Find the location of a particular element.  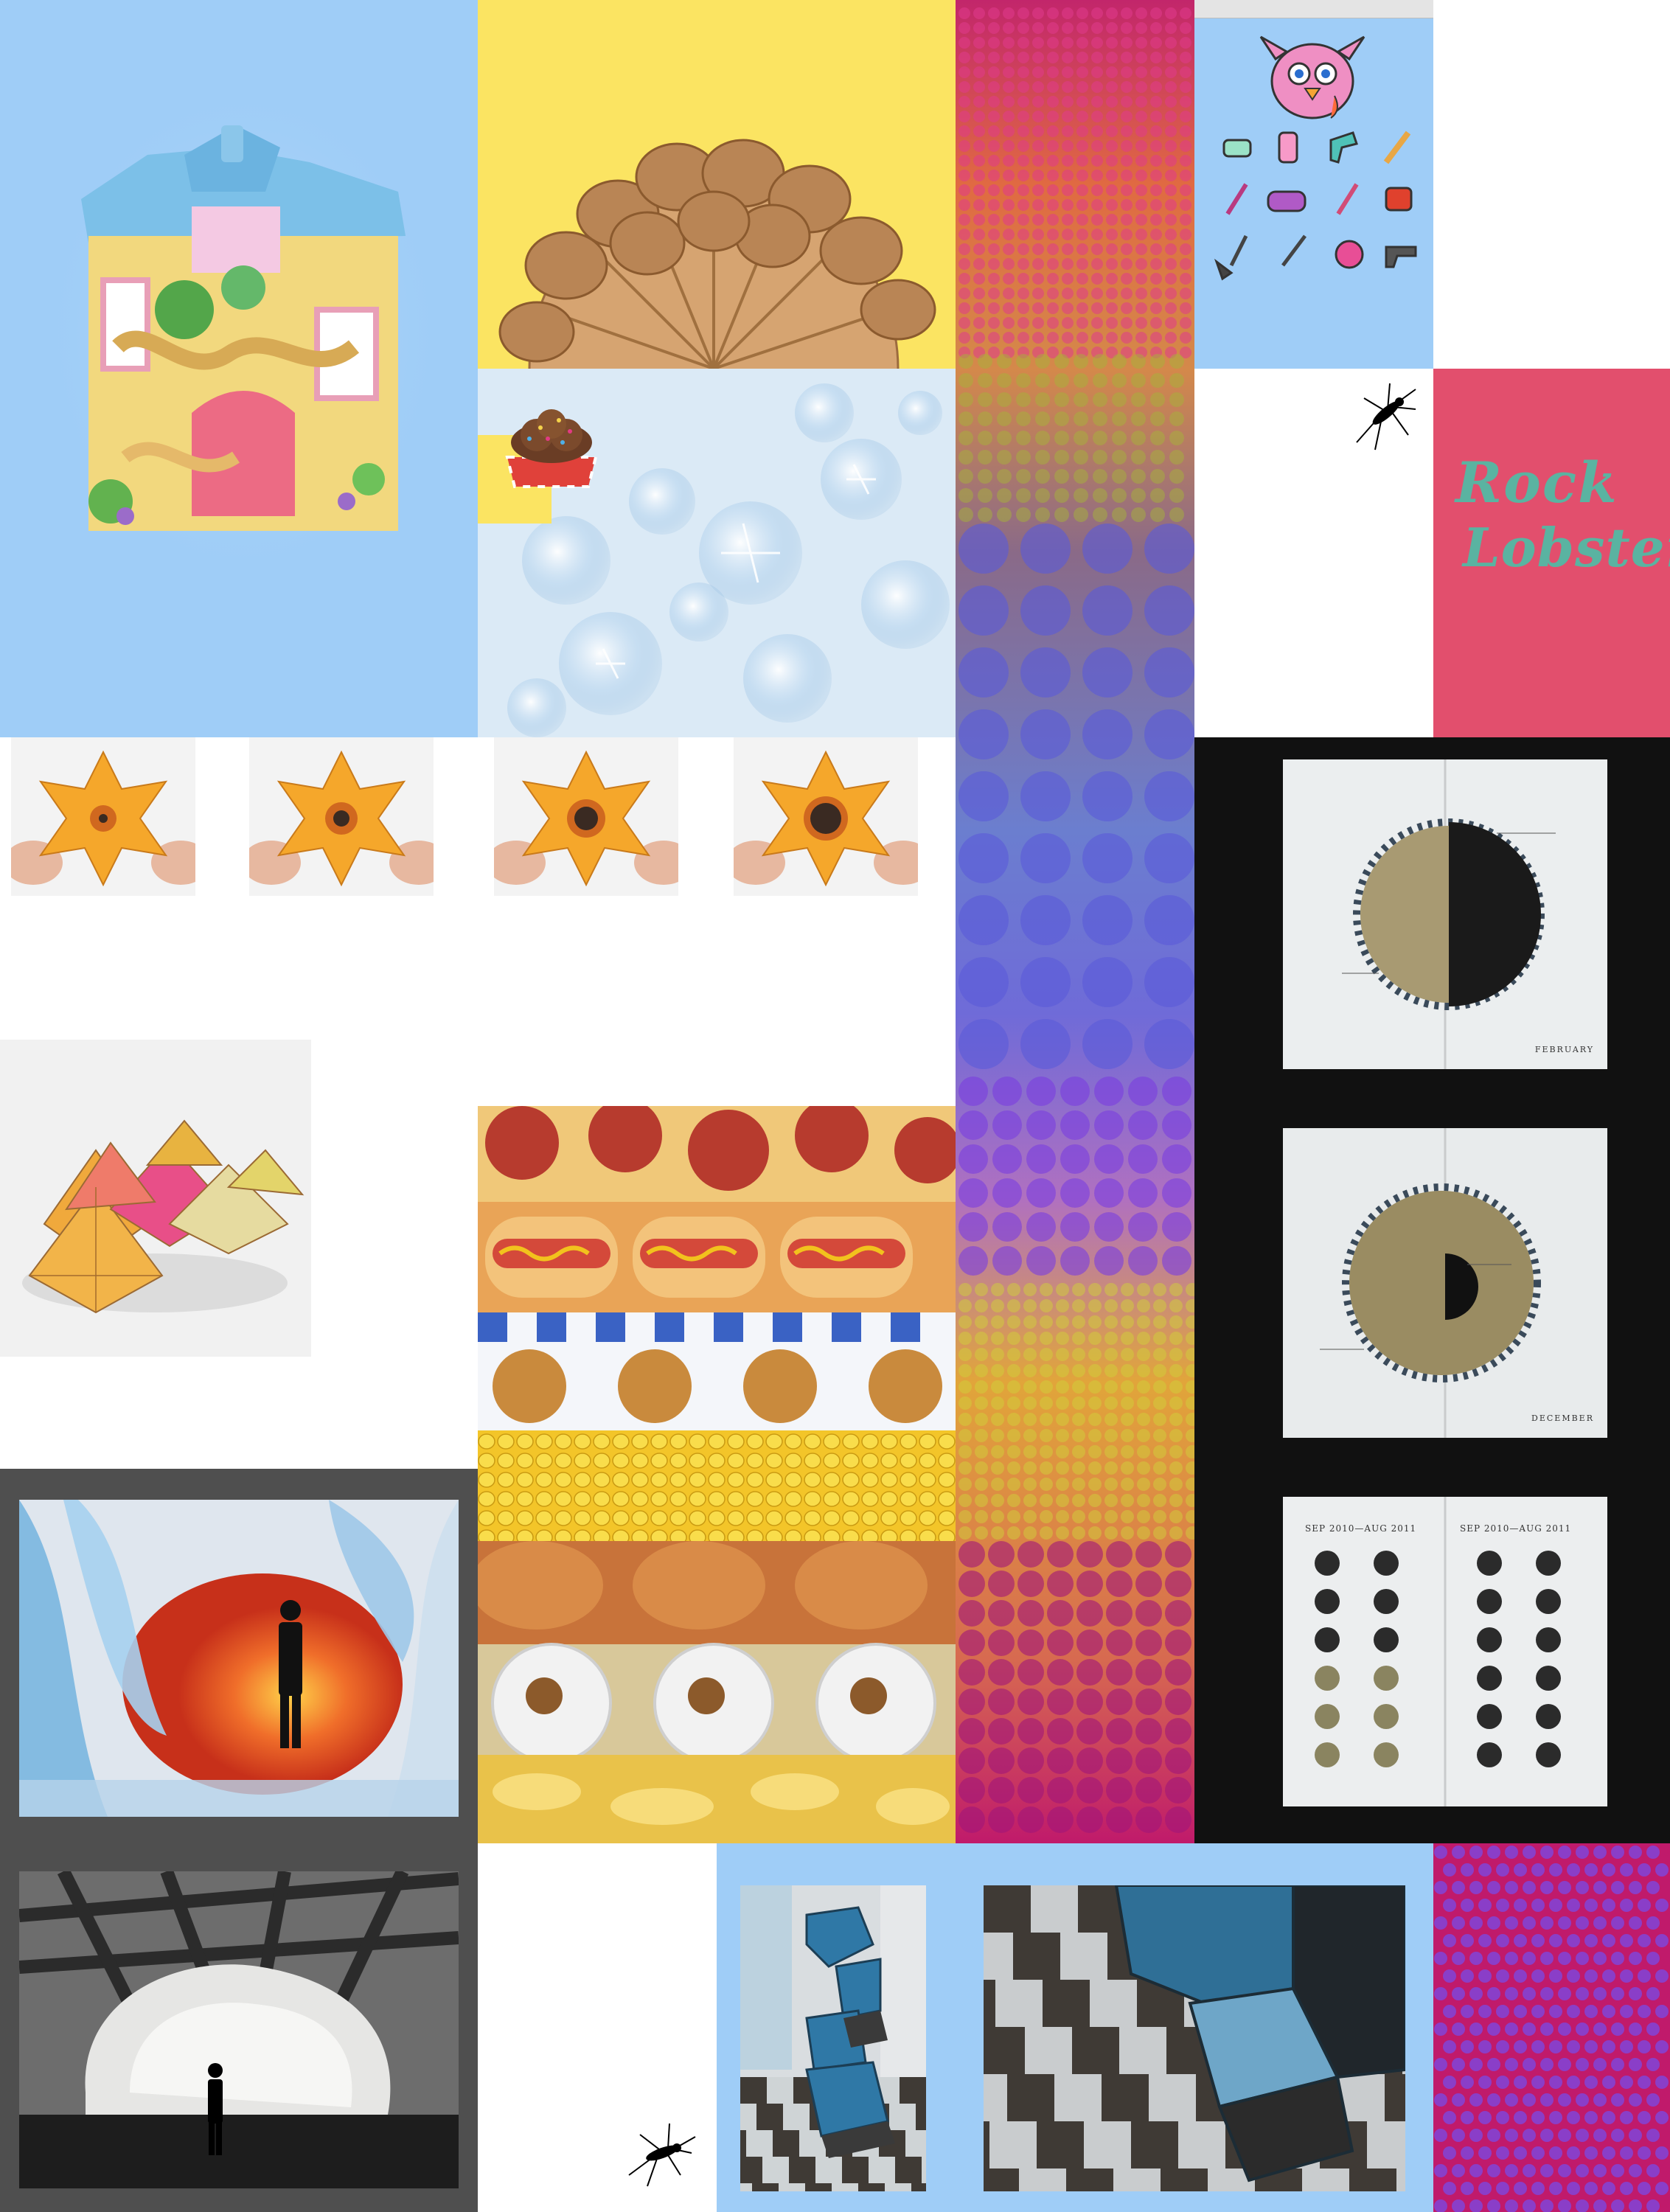

floor-tile is located at coordinates (1066, 2003).